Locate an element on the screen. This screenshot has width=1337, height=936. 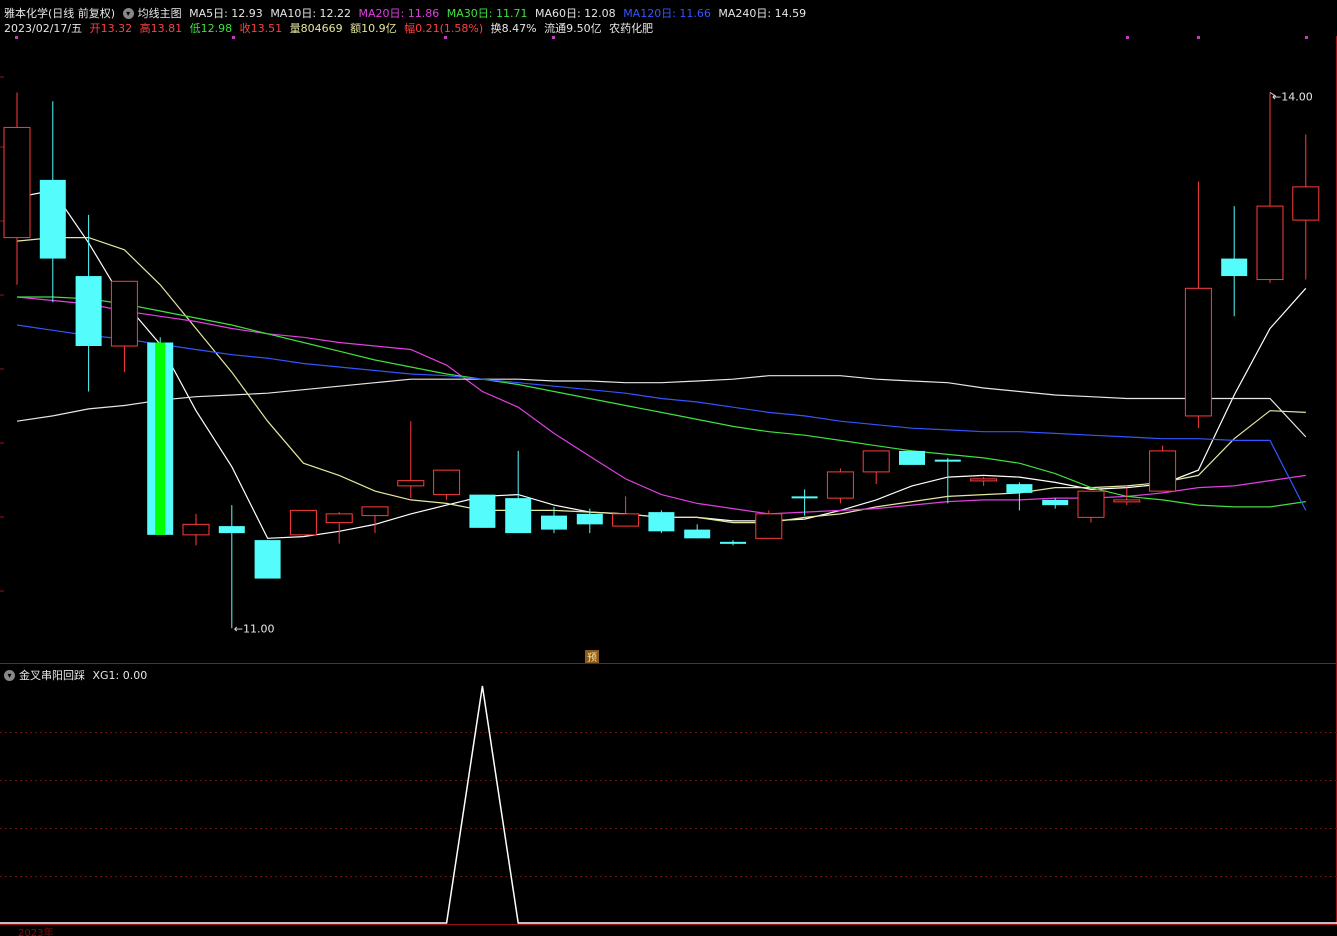
ma-line-ma60 is located at coordinates (661, 406).